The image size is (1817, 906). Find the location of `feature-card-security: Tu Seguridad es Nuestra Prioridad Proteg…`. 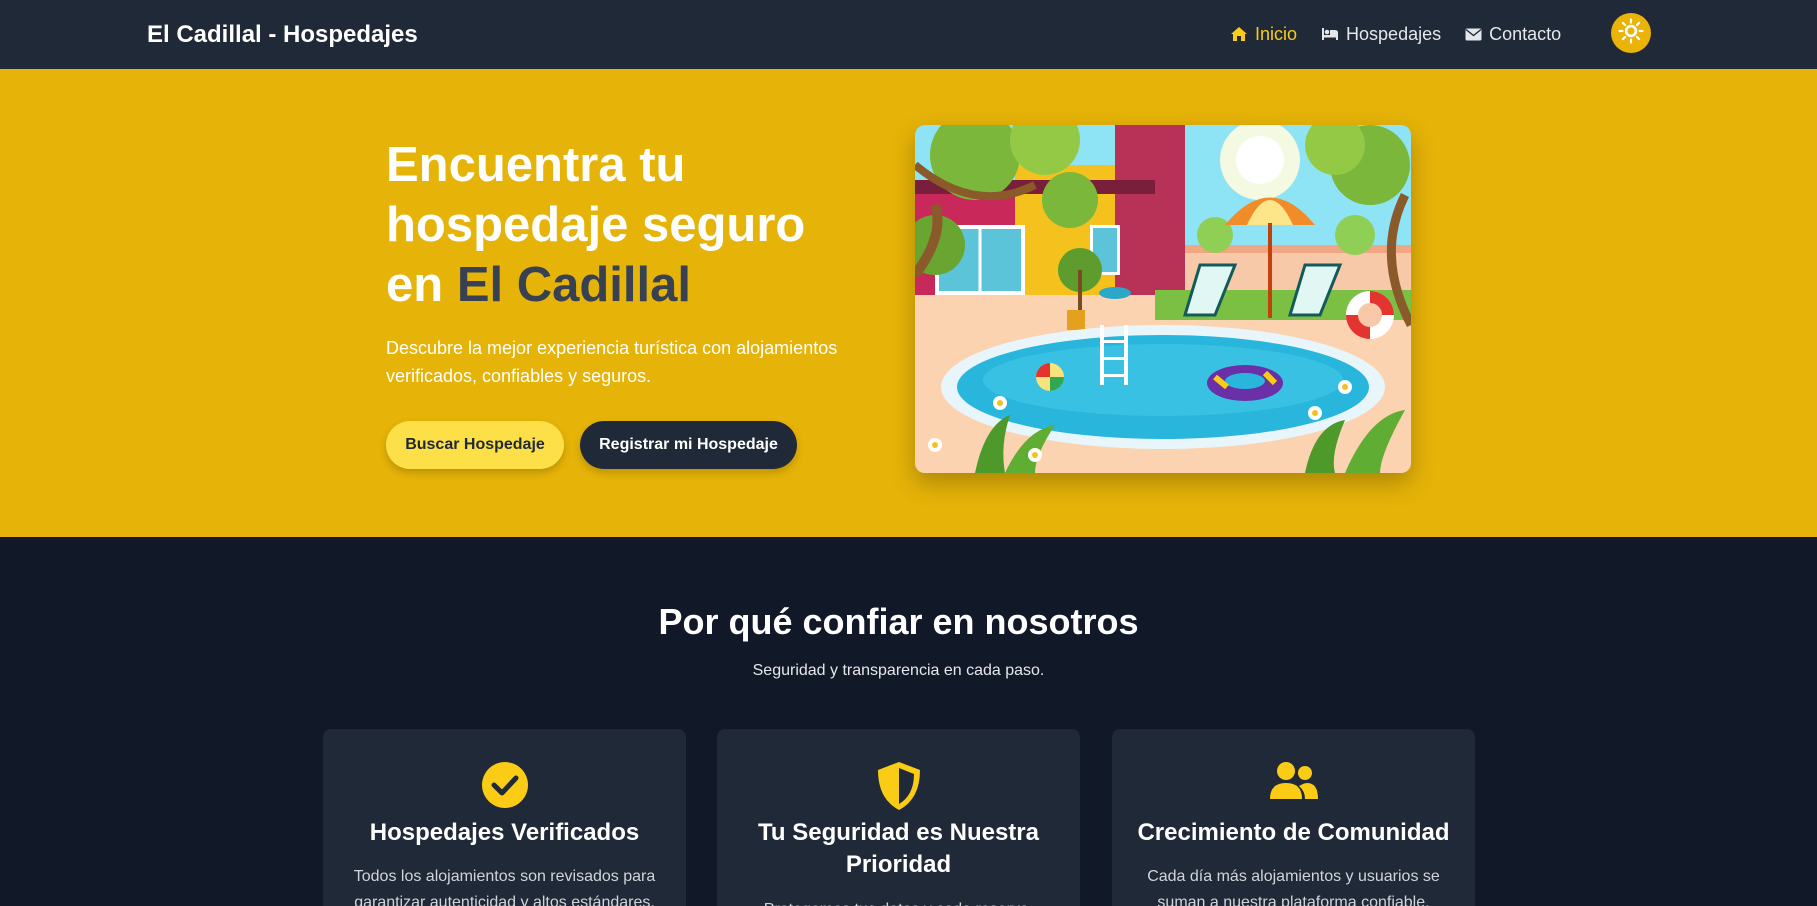

feature-card-security: Tu Seguridad es Nuestra Prioridad Proteg… is located at coordinates (898, 817).